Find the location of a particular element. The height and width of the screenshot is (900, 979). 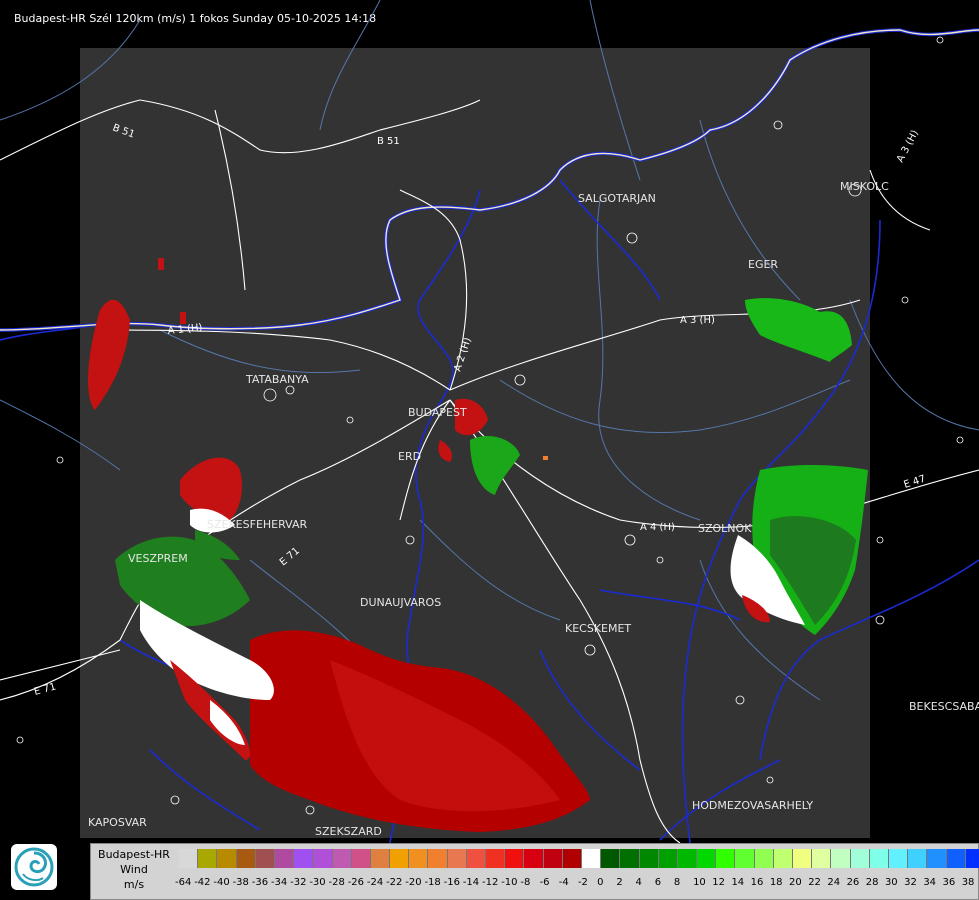

legend-tick-label: -38 is located at coordinates (240, 882).